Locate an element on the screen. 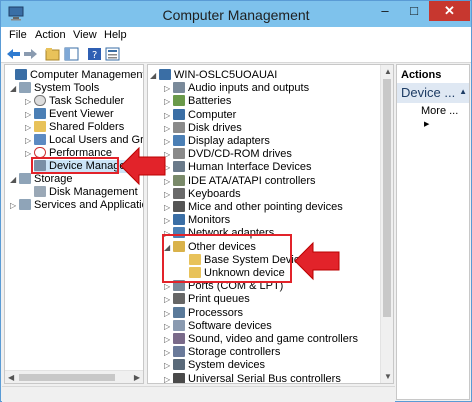 The image size is (472, 402). device-node-system-devices: ▷ System devices is located at coordinates (214, 365).